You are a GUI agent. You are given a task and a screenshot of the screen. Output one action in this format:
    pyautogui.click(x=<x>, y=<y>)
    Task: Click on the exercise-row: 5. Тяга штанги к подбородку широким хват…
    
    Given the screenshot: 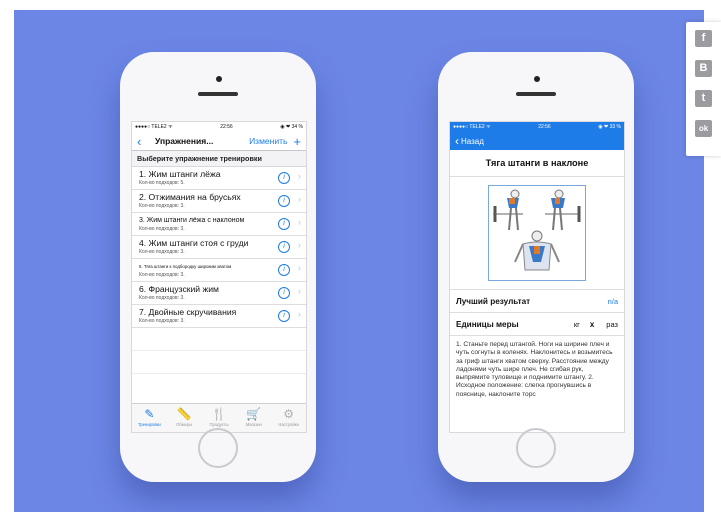 What is the action you would take?
    pyautogui.click(x=219, y=270)
    